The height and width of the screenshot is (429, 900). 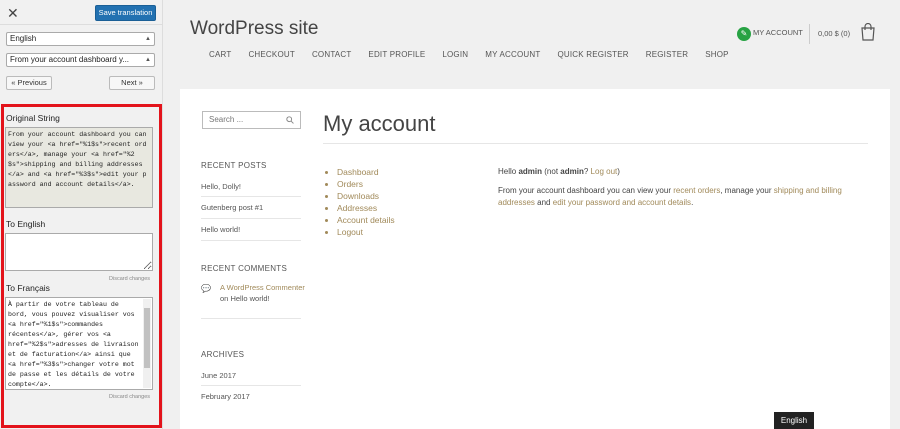 What do you see at coordinates (206, 288) in the screenshot?
I see `comment-icon: 💬` at bounding box center [206, 288].